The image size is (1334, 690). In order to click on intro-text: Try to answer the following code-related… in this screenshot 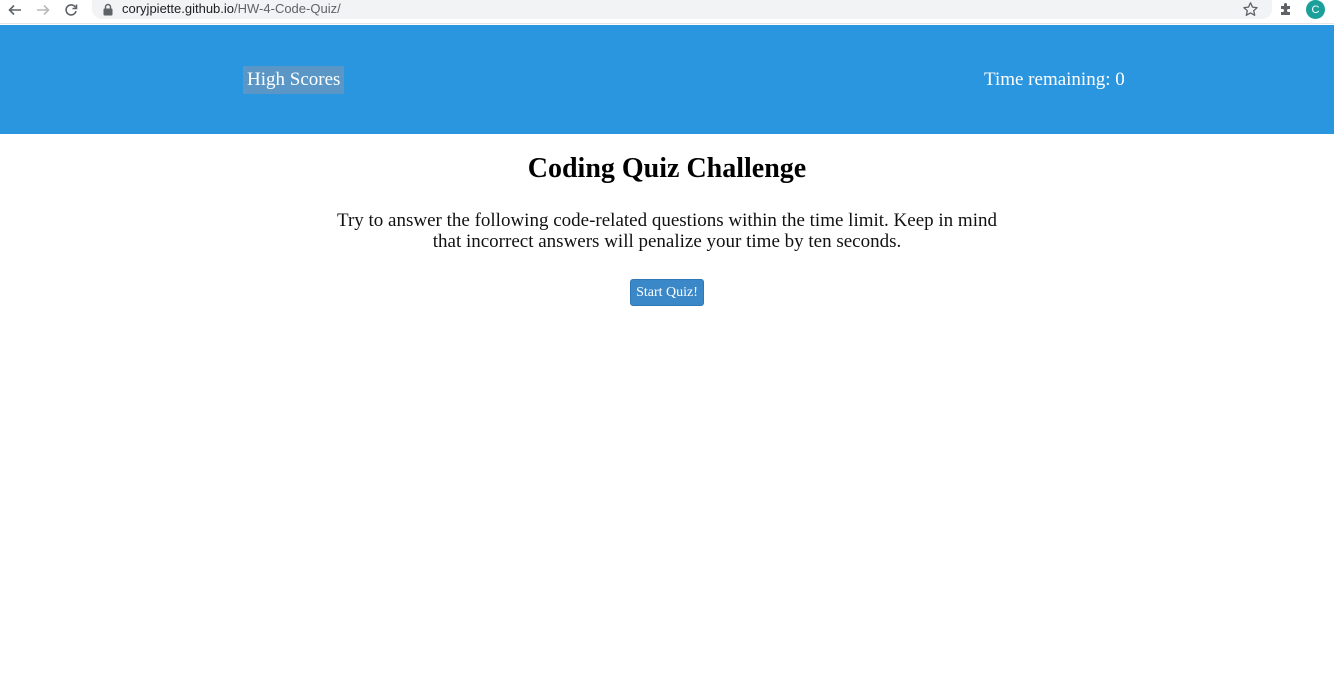, I will do `click(667, 231)`.